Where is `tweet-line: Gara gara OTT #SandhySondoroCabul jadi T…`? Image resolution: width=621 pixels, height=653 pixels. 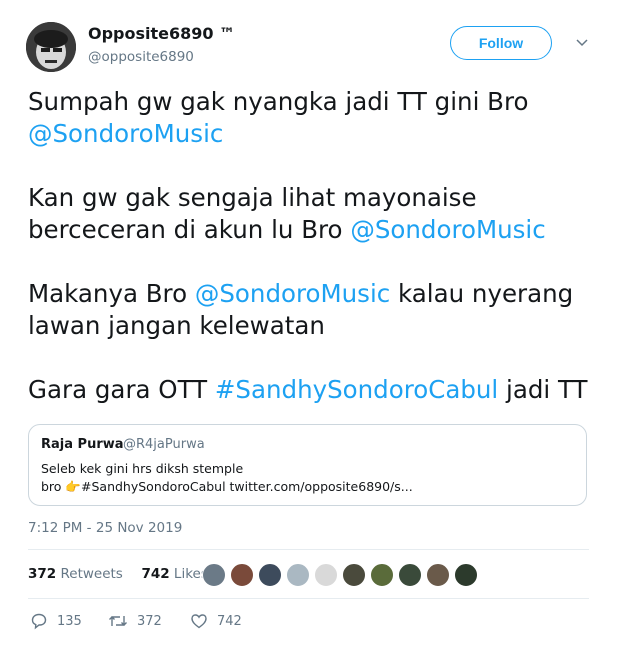
tweet-line: Gara gara OTT #SandhySondoroCabul jadi T… is located at coordinates (308, 389).